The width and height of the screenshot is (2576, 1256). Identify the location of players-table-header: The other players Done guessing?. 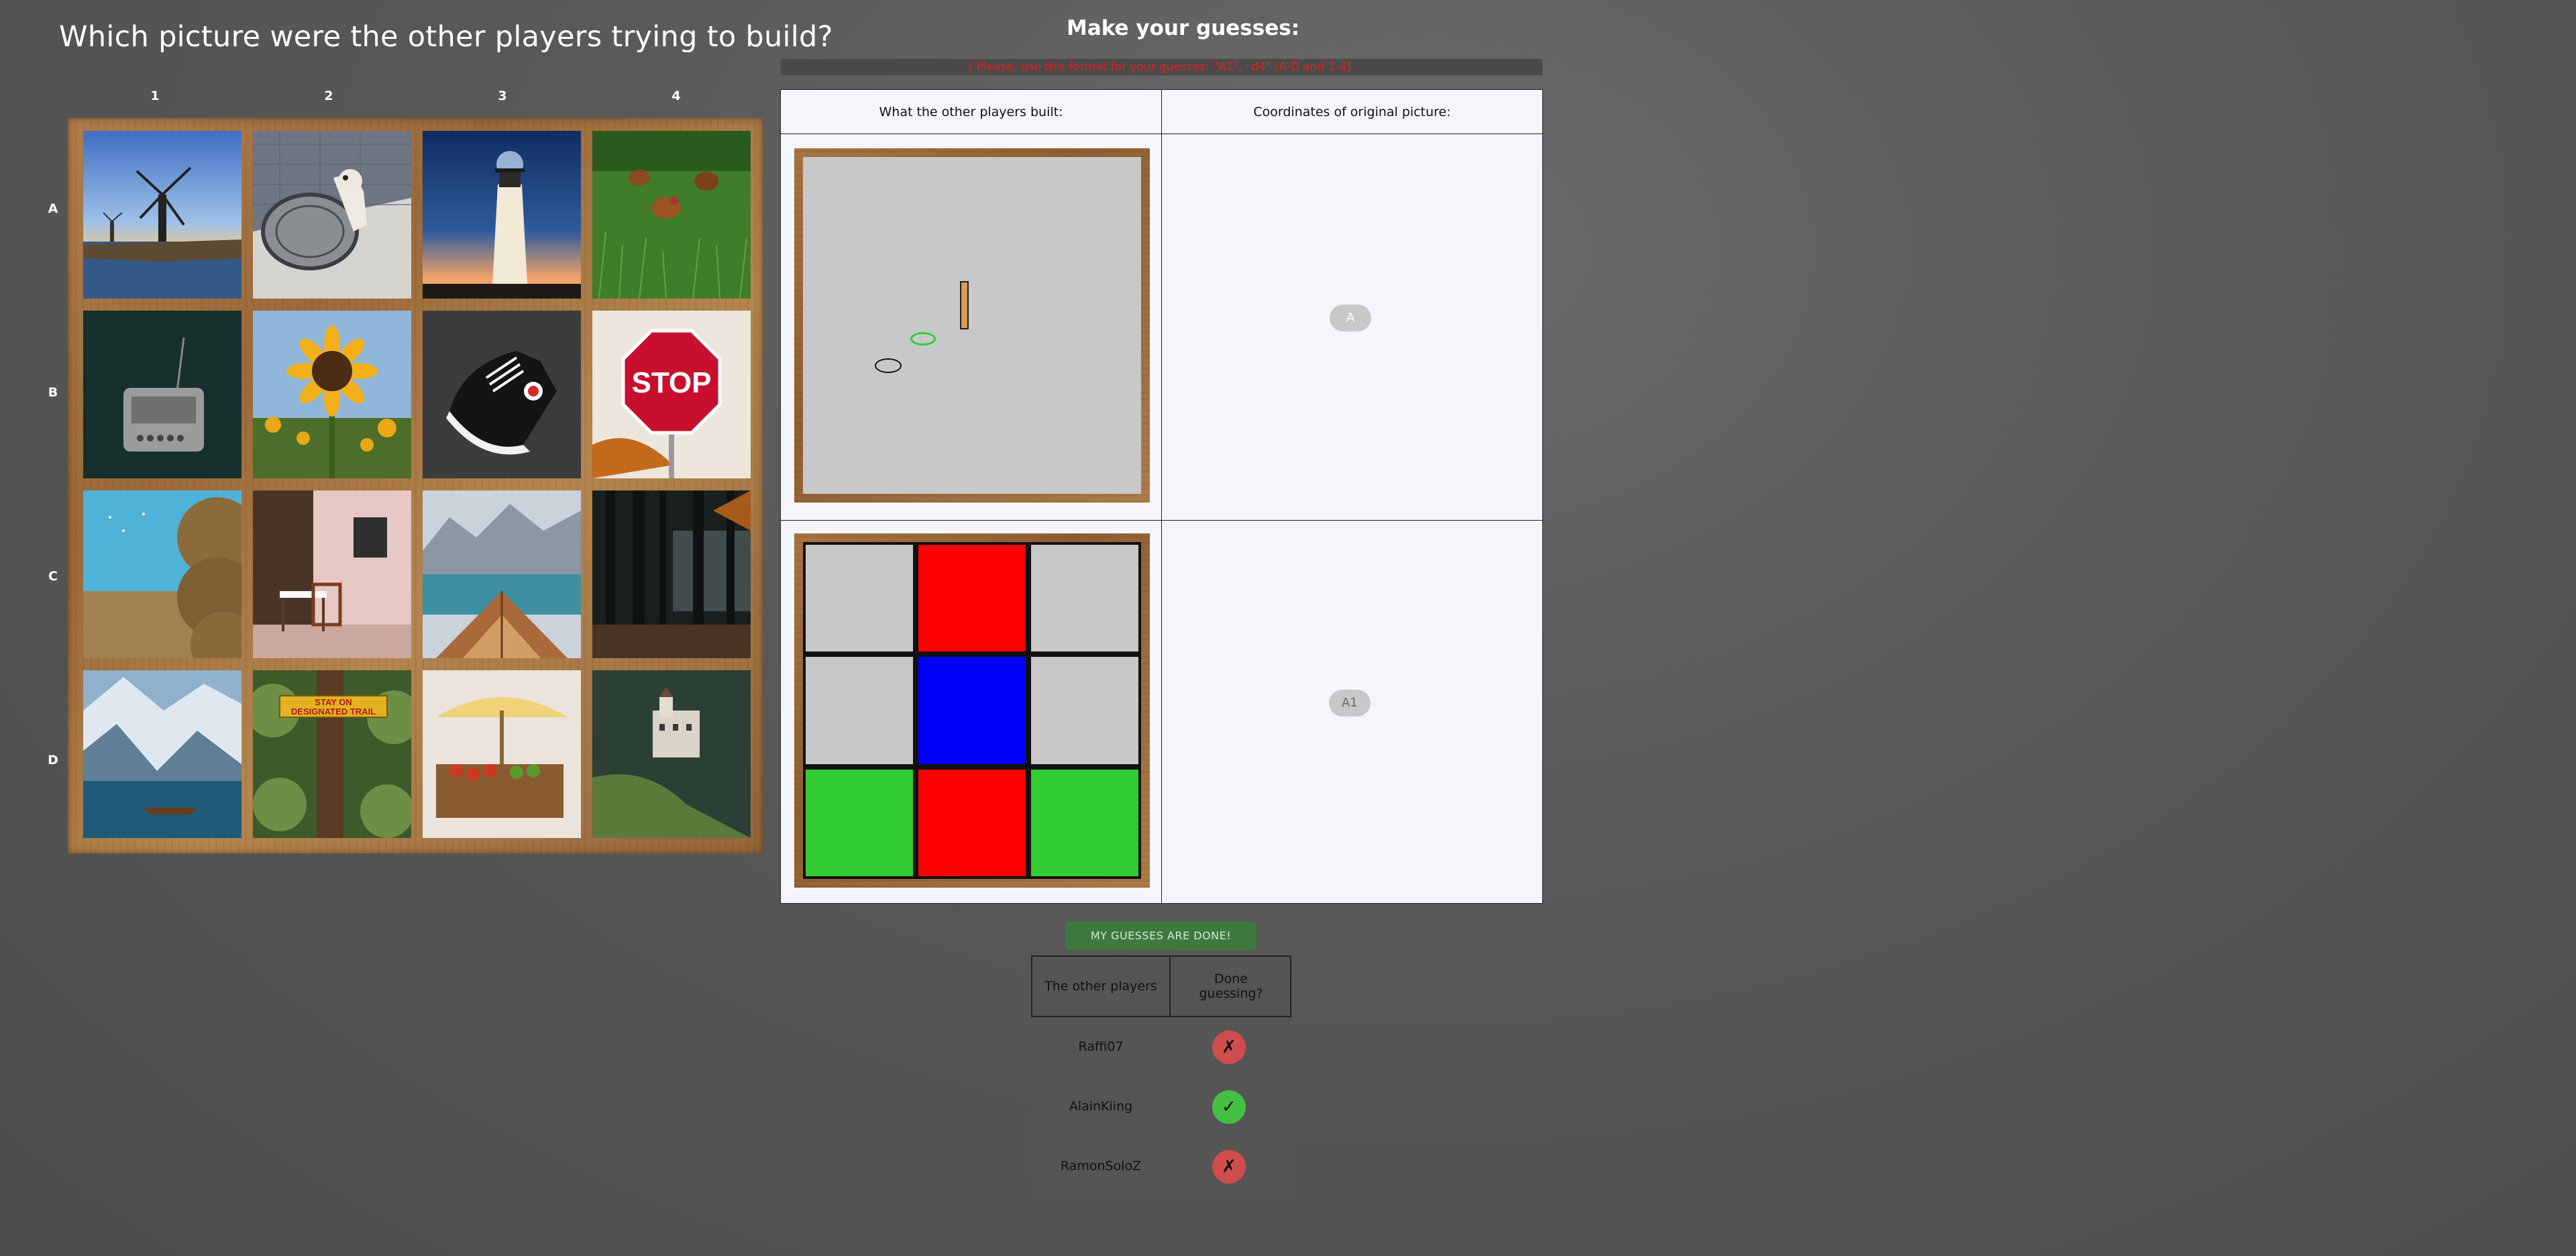
(1161, 986).